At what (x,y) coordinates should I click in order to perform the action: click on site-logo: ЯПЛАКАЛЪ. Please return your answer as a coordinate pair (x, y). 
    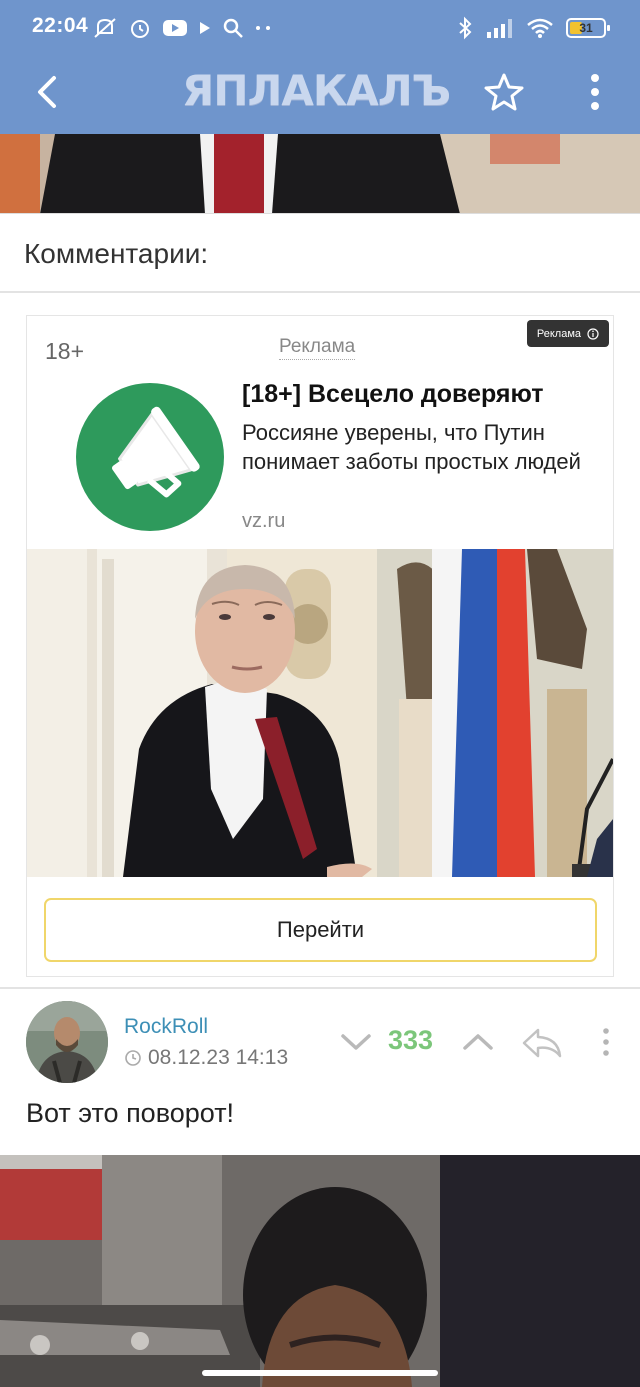
    Looking at the image, I should click on (316, 90).